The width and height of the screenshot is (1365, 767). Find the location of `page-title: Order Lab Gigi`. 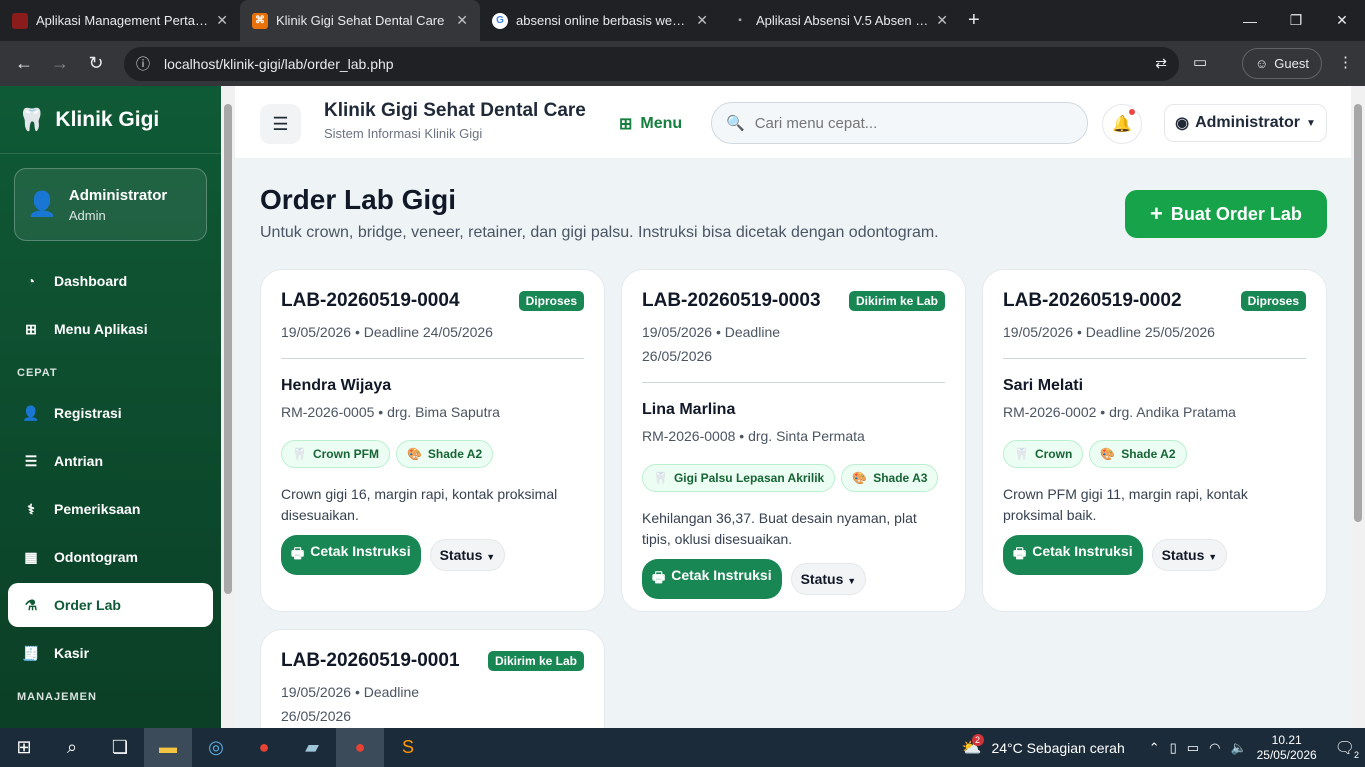

page-title: Order Lab Gigi is located at coordinates (358, 199).